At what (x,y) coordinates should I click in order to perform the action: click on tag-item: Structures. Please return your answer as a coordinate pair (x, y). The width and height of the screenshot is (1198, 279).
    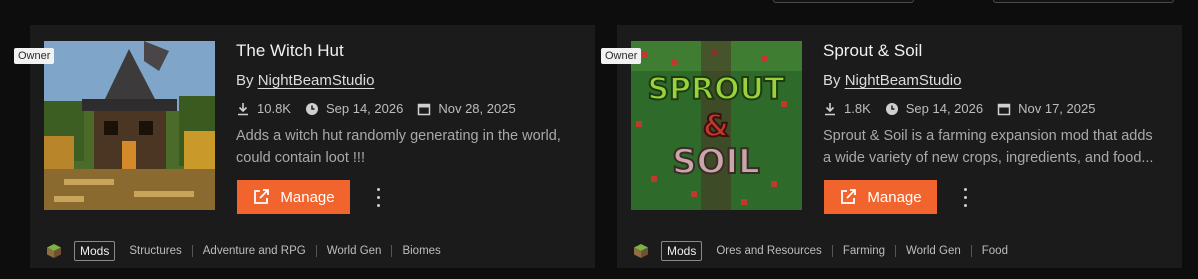
    Looking at the image, I should click on (155, 251).